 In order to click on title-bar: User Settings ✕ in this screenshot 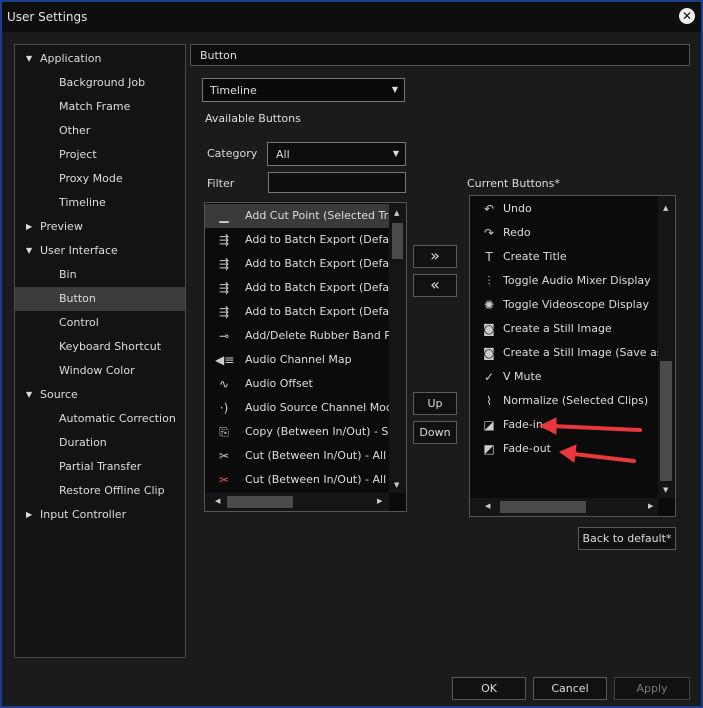, I will do `click(351, 17)`.